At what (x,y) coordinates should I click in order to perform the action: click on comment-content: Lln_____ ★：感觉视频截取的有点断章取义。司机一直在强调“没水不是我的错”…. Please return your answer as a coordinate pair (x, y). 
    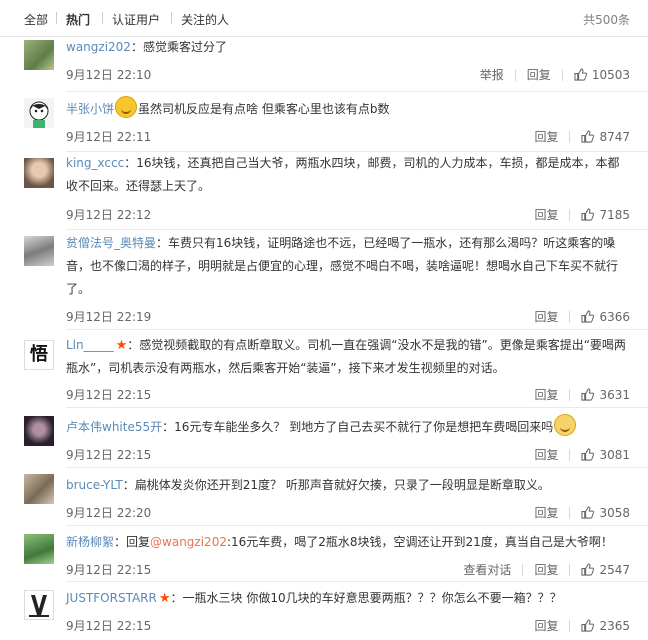
    Looking at the image, I should click on (348, 357).